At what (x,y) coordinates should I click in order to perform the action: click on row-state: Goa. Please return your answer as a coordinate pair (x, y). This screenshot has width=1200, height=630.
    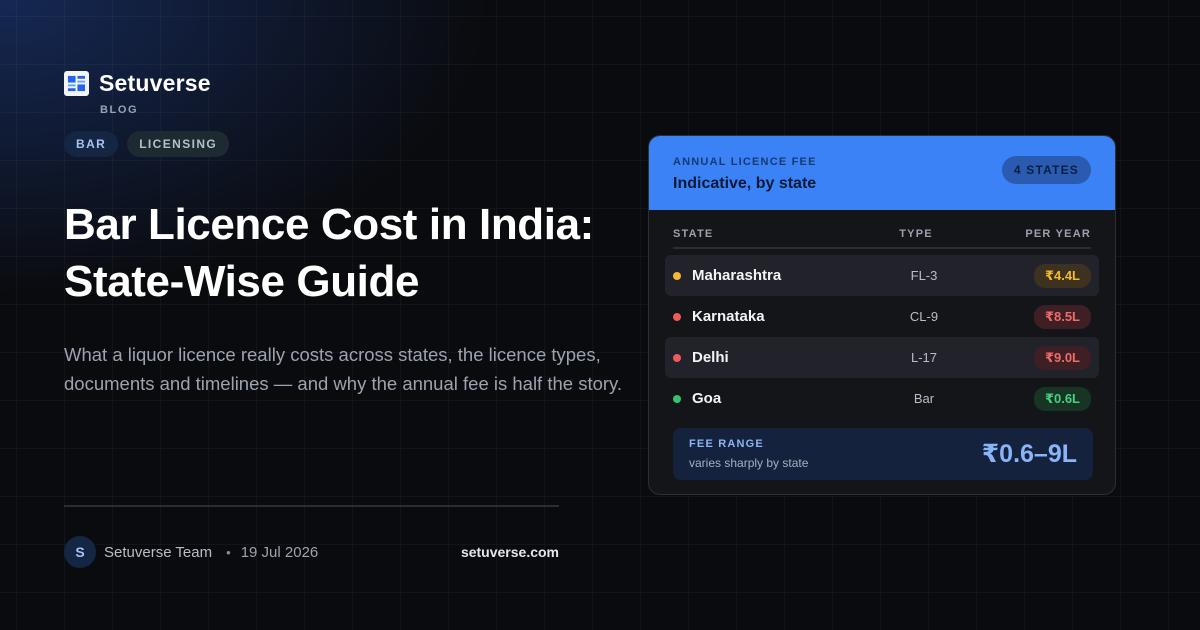
    Looking at the image, I should click on (707, 398).